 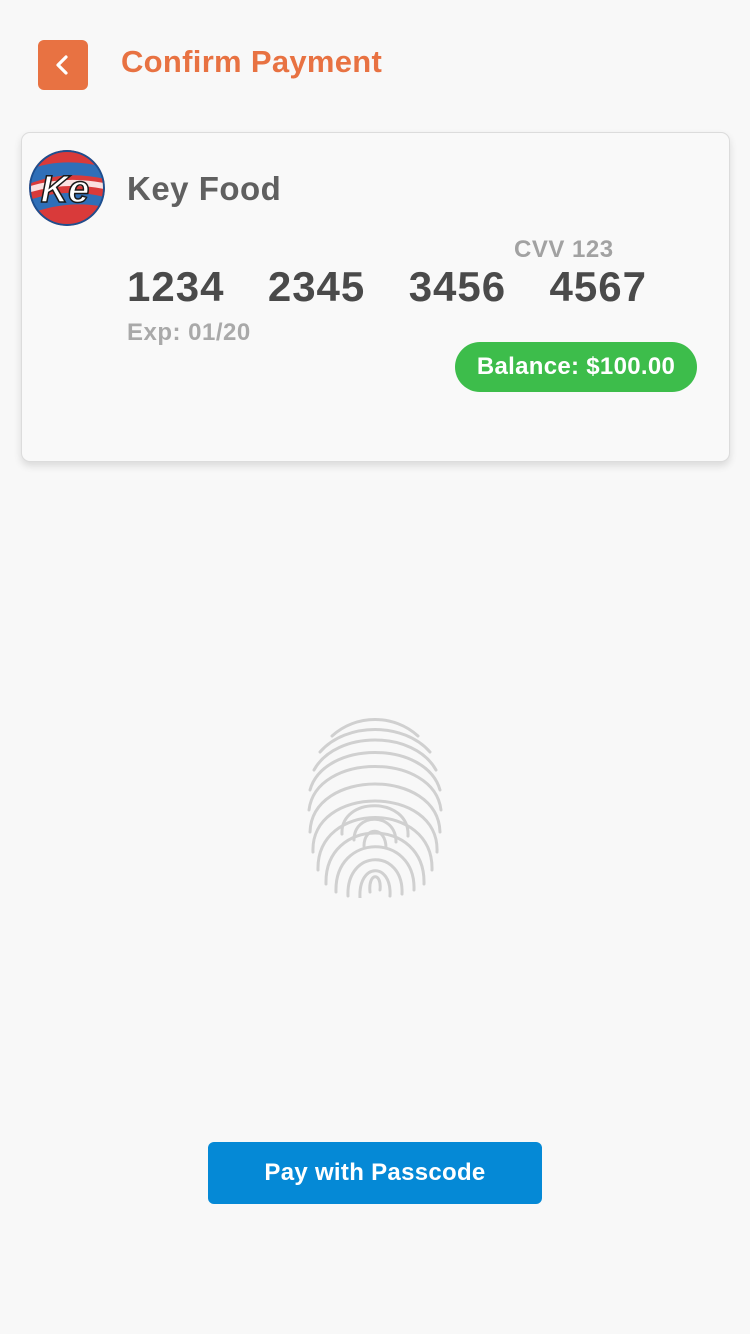 What do you see at coordinates (316, 286) in the screenshot?
I see `card-number-group-2: 2345` at bounding box center [316, 286].